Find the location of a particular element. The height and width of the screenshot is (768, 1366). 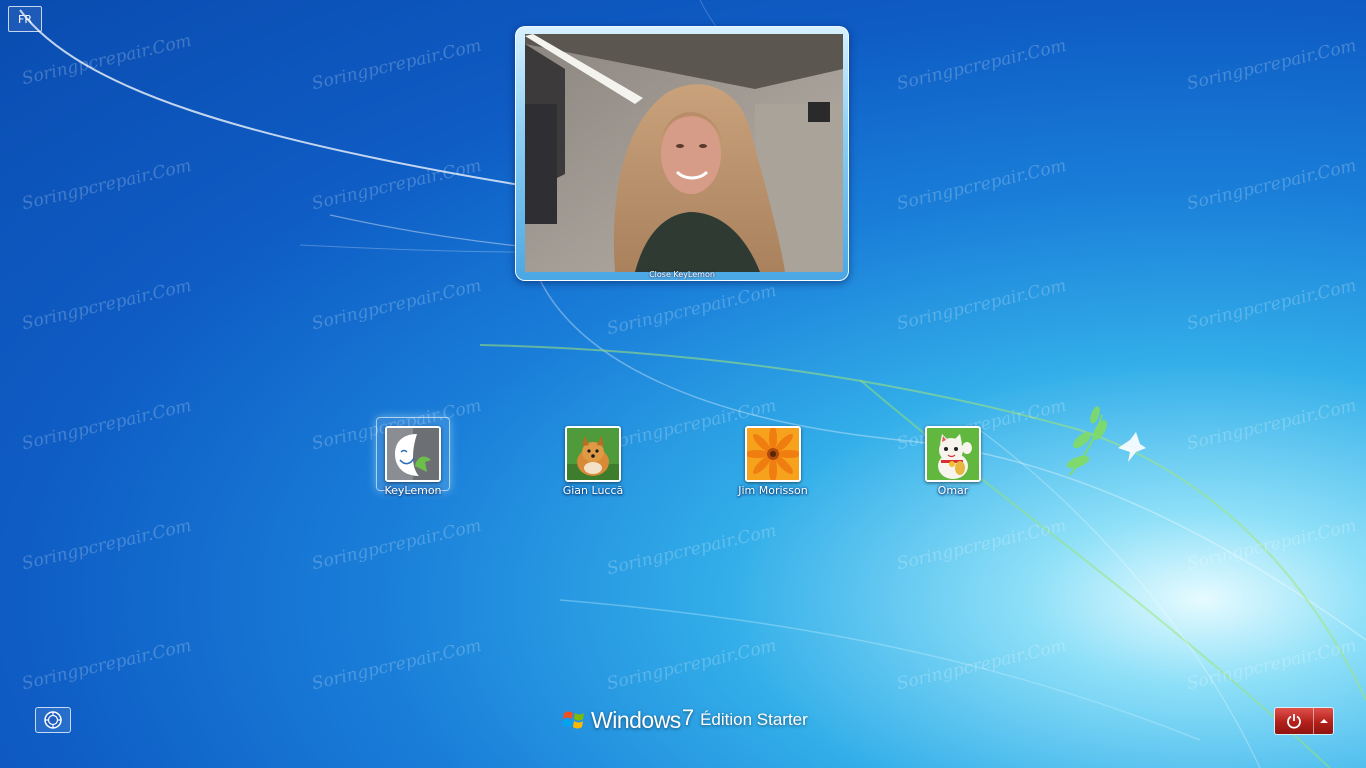

lucky-cat-picture-icon is located at coordinates (953, 454).